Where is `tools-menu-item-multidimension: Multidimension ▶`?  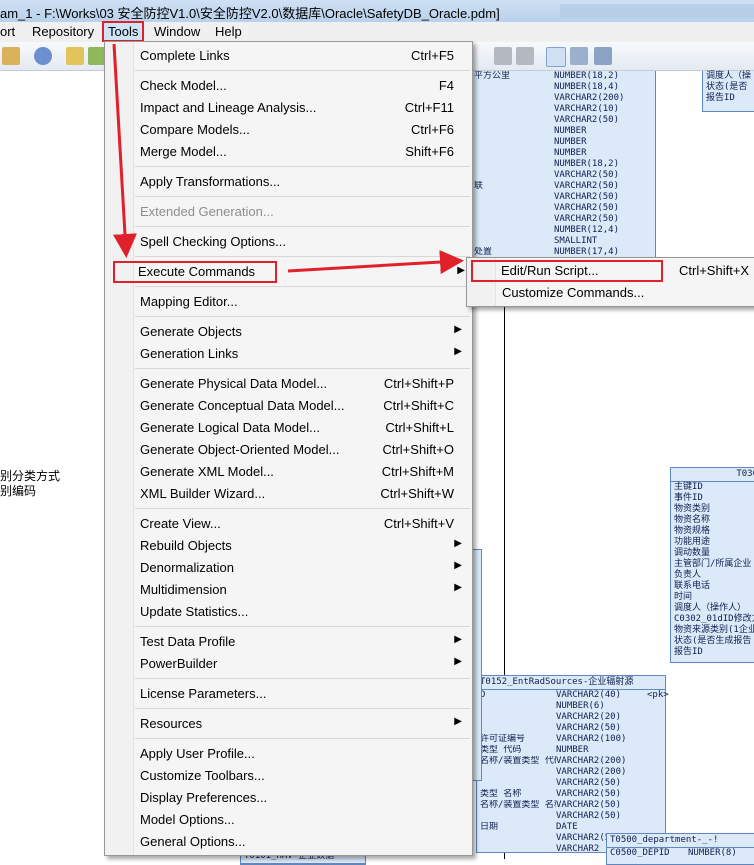
tools-menu-item-multidimension: Multidimension ▶ is located at coordinates (288, 590).